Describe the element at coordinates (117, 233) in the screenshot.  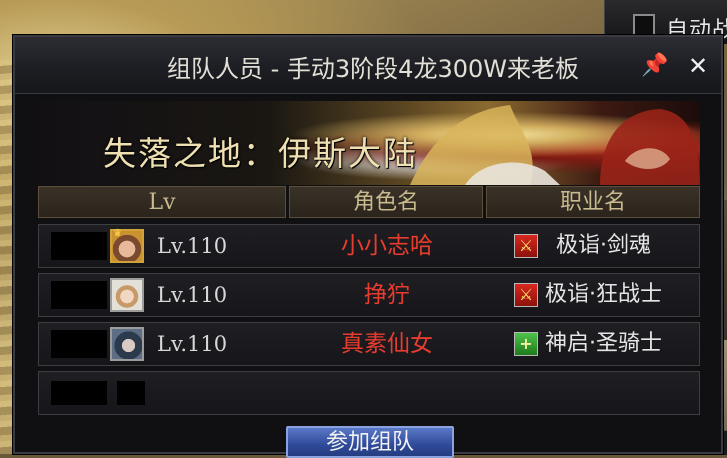
I see `crown-icon: ♛` at that location.